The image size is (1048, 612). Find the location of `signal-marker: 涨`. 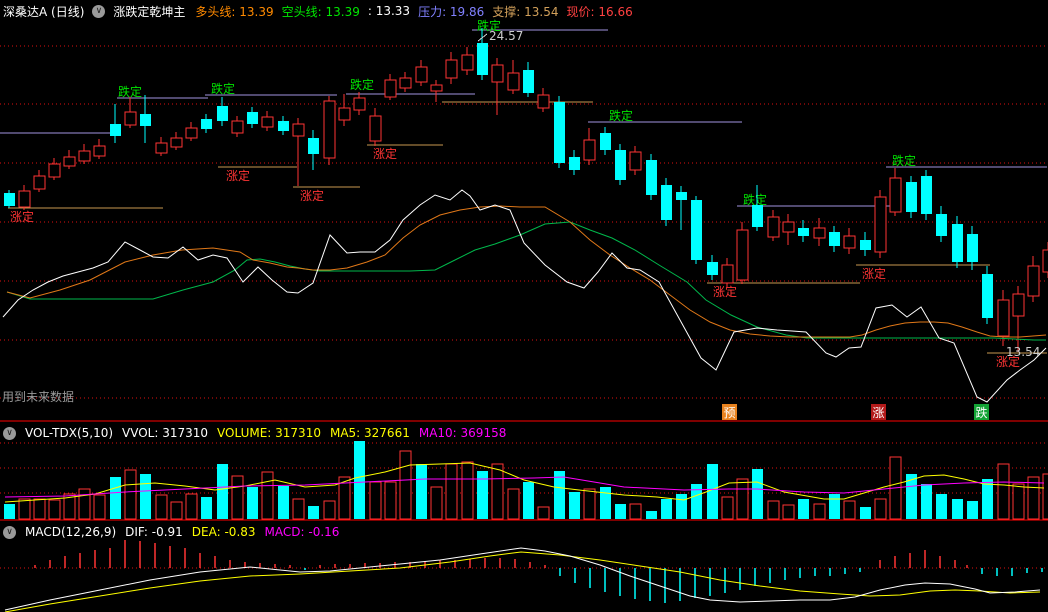

signal-marker: 涨 is located at coordinates (879, 412).